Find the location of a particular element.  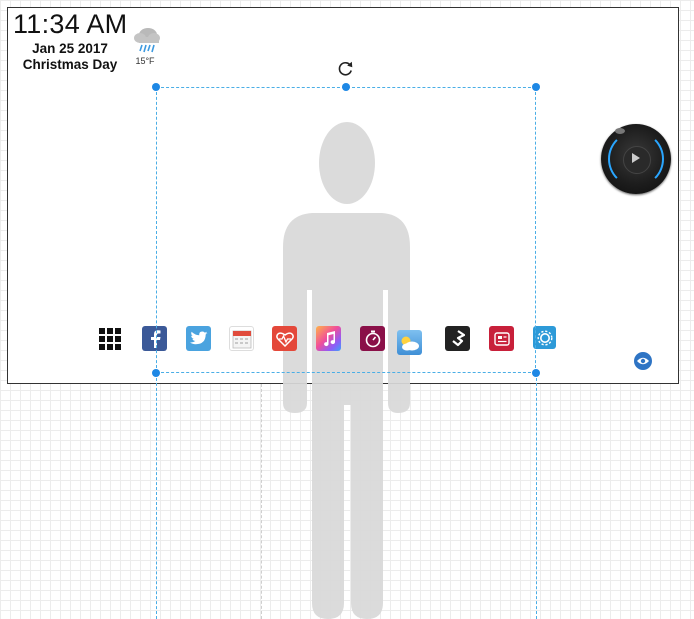

news-icon is located at coordinates (501, 338).